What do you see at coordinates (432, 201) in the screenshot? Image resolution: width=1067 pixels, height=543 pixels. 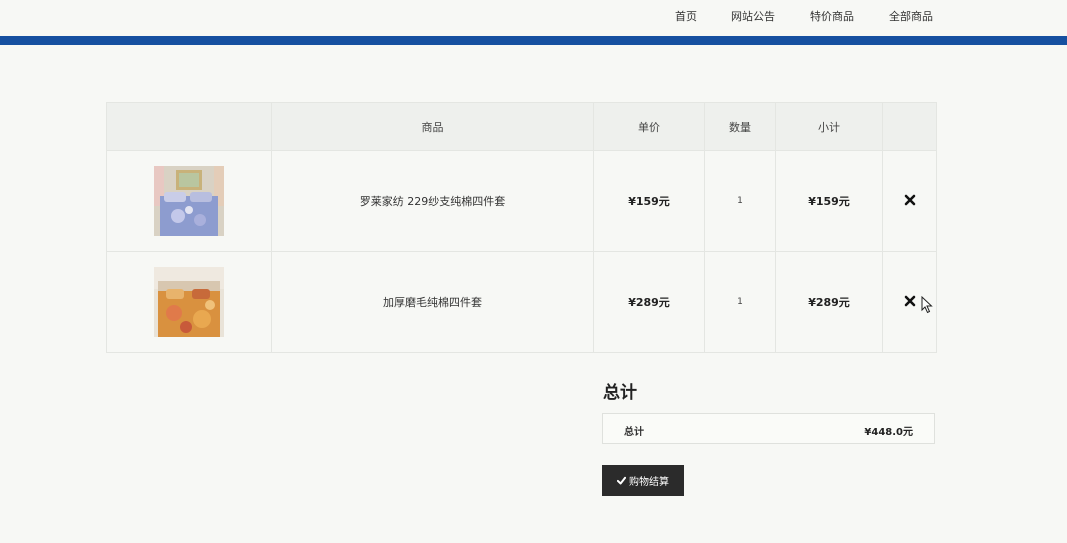 I see `product-name: 罗莱家纺 229纱支纯棉四件套` at bounding box center [432, 201].